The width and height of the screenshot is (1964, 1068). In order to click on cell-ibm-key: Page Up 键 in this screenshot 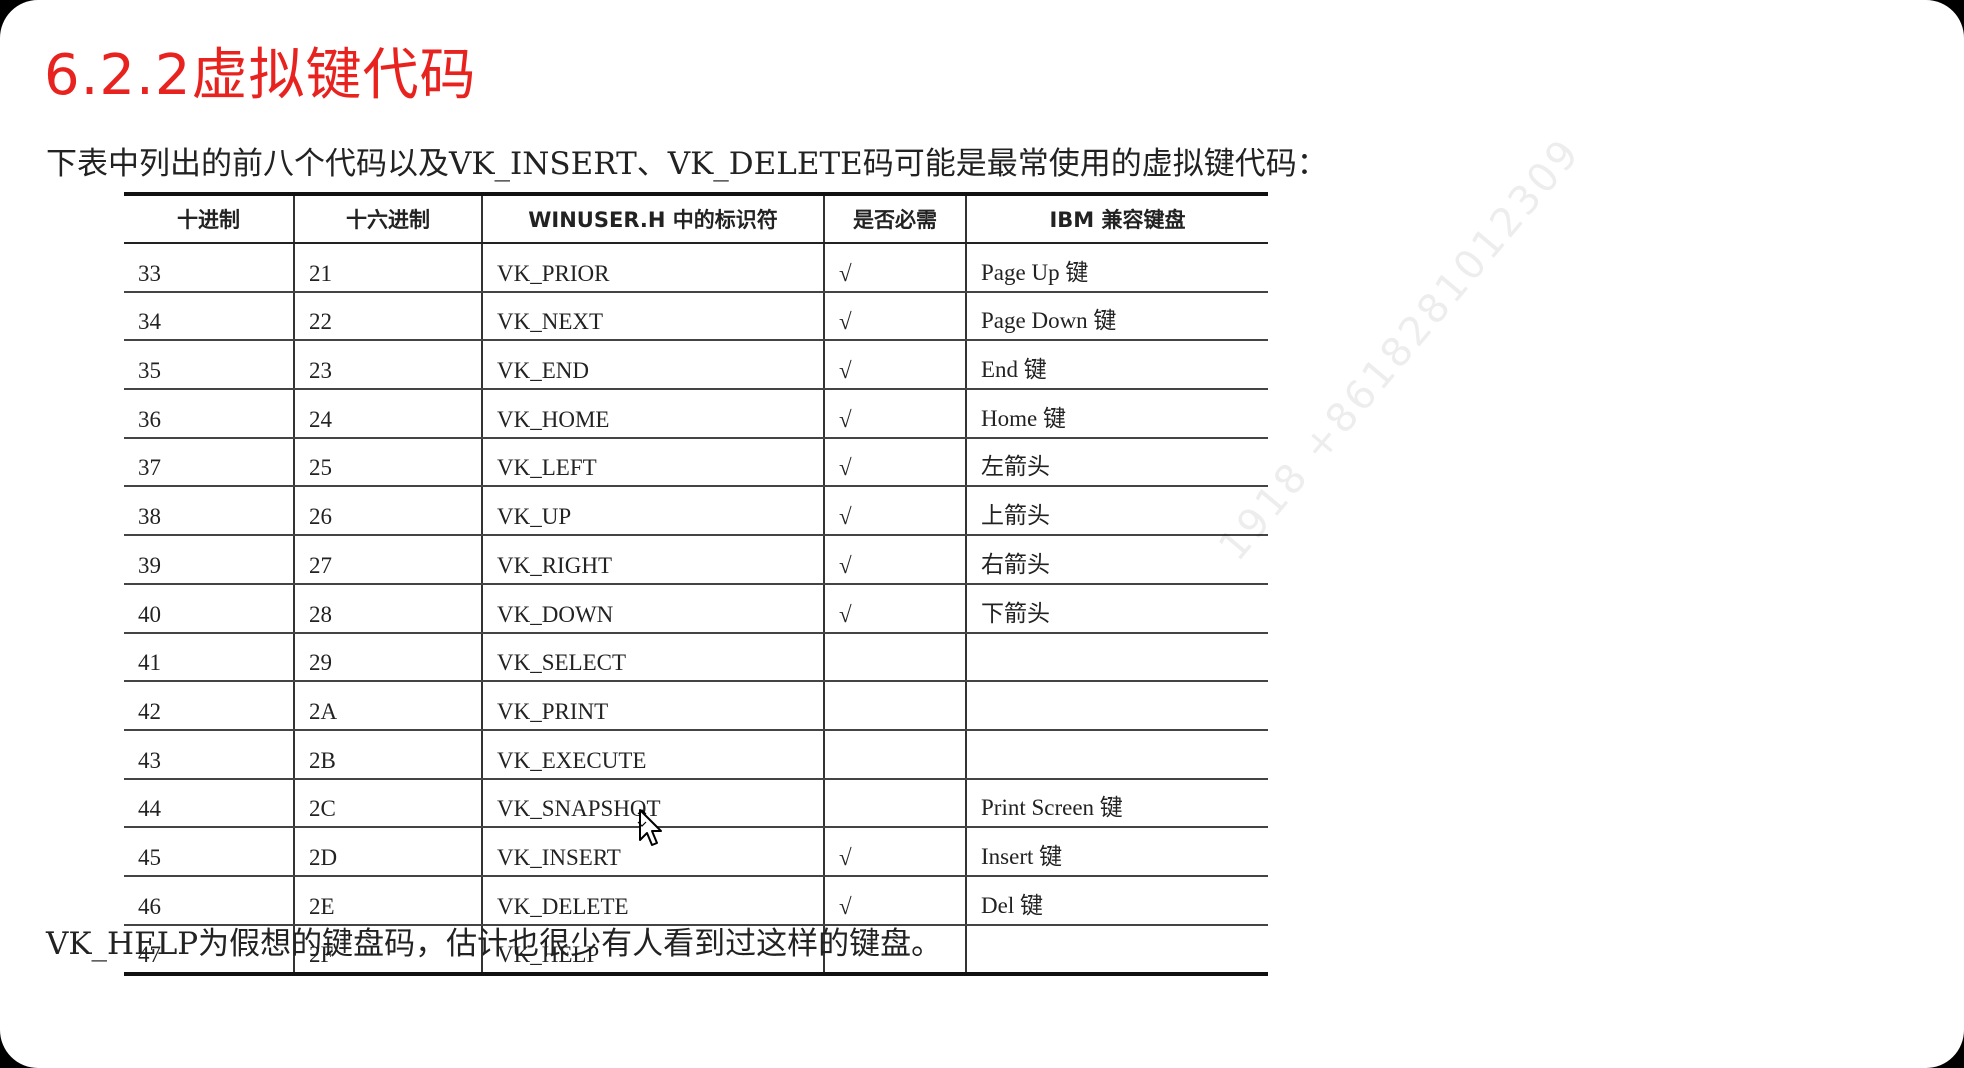, I will do `click(1116, 268)`.